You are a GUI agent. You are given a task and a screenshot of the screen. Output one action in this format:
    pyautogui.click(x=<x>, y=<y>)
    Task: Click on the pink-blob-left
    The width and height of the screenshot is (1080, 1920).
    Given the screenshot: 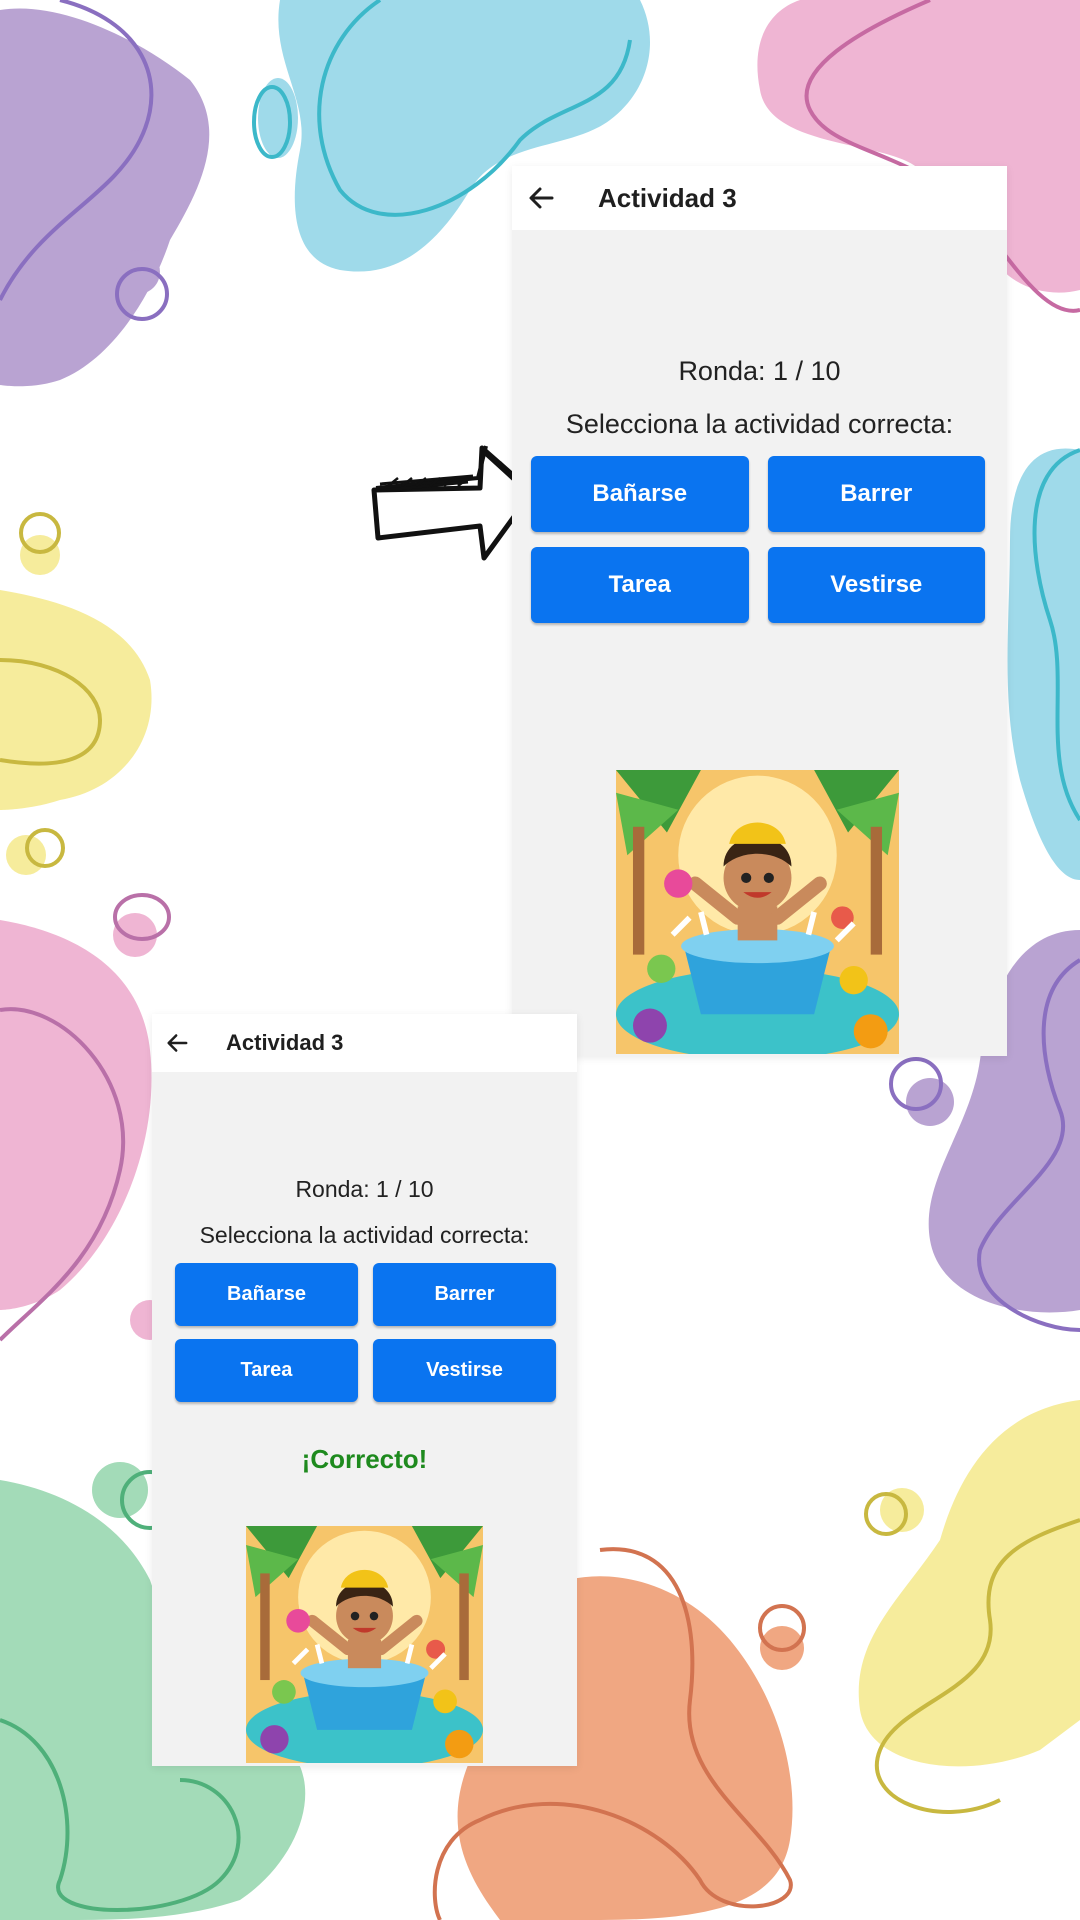 What is the action you would take?
    pyautogui.click(x=76, y=1115)
    